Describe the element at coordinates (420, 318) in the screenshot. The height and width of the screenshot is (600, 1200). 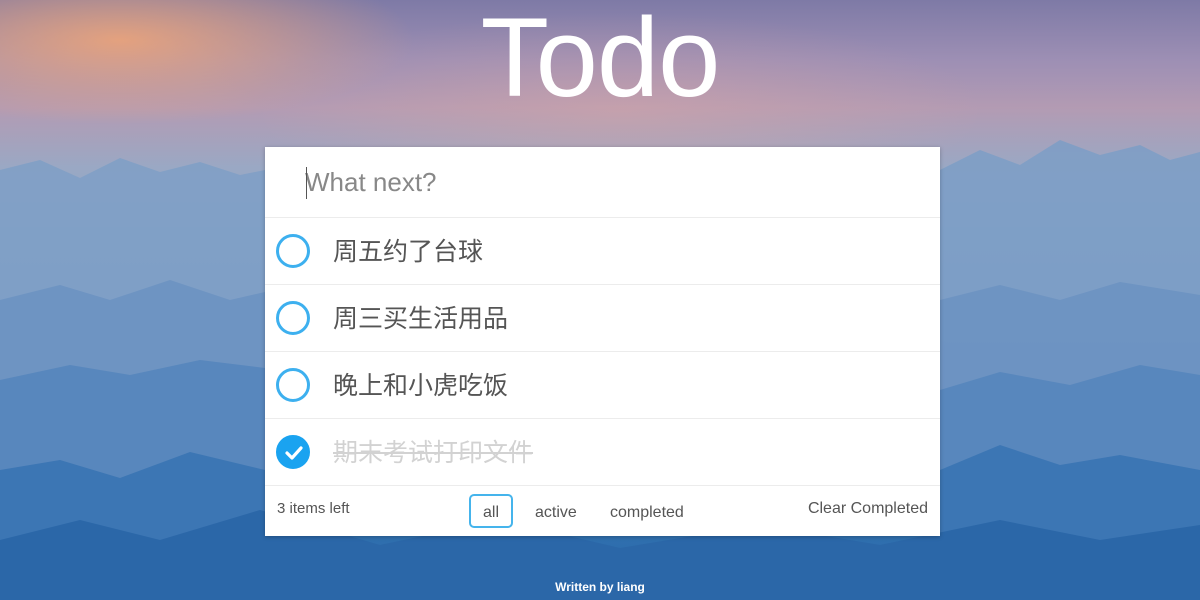
I see `todo-label: 周三买生活用品` at that location.